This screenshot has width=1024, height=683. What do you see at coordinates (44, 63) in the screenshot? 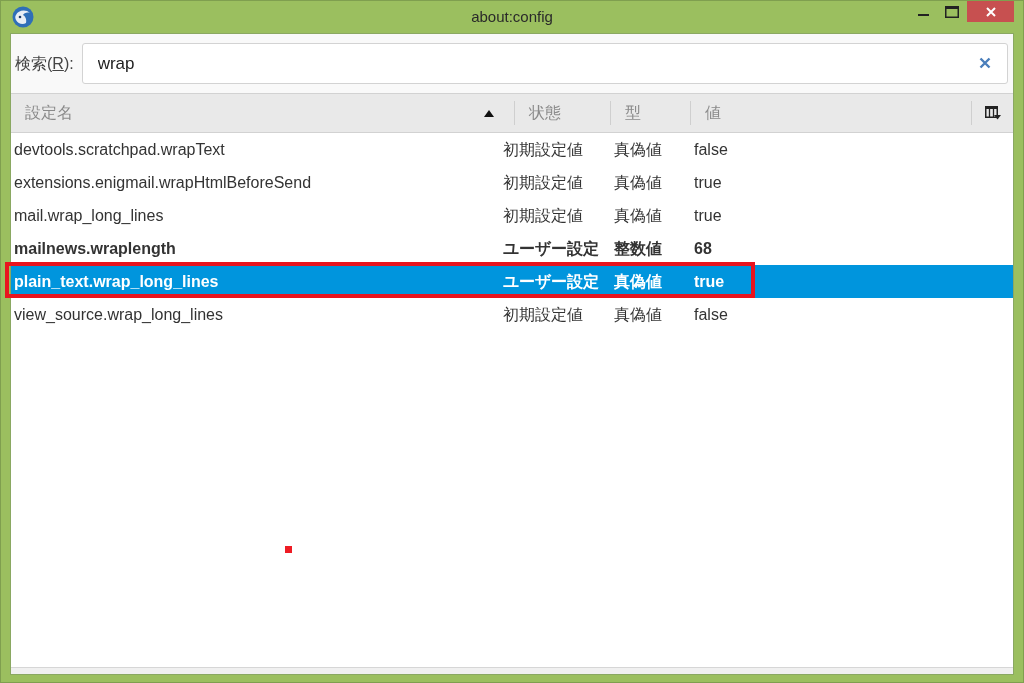
I see `search-label: 検索(R):` at bounding box center [44, 63].